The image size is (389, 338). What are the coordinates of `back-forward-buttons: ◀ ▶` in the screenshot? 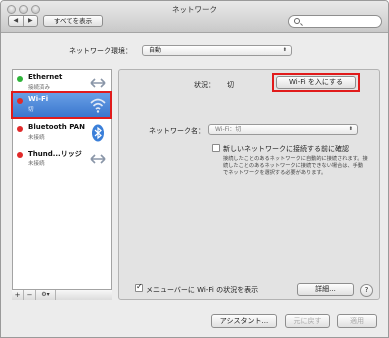 It's located at (23, 21).